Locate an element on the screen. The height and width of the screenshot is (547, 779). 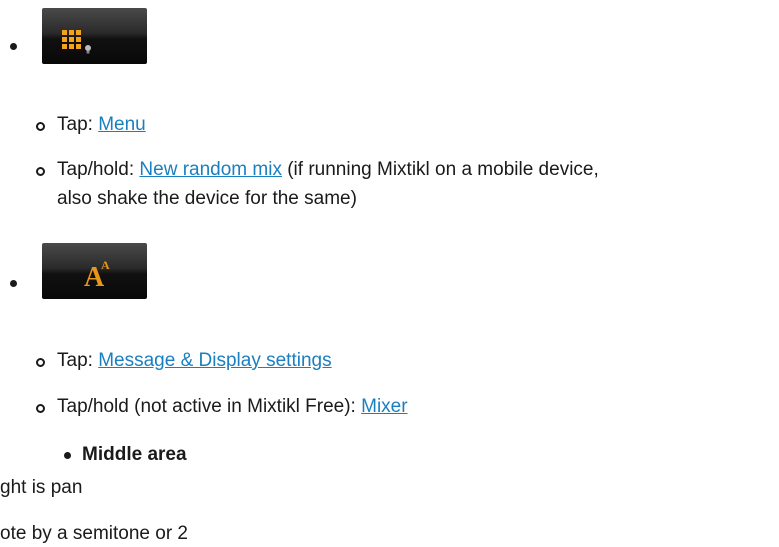
new-random-mix-link: New random mix is located at coordinates (210, 169).